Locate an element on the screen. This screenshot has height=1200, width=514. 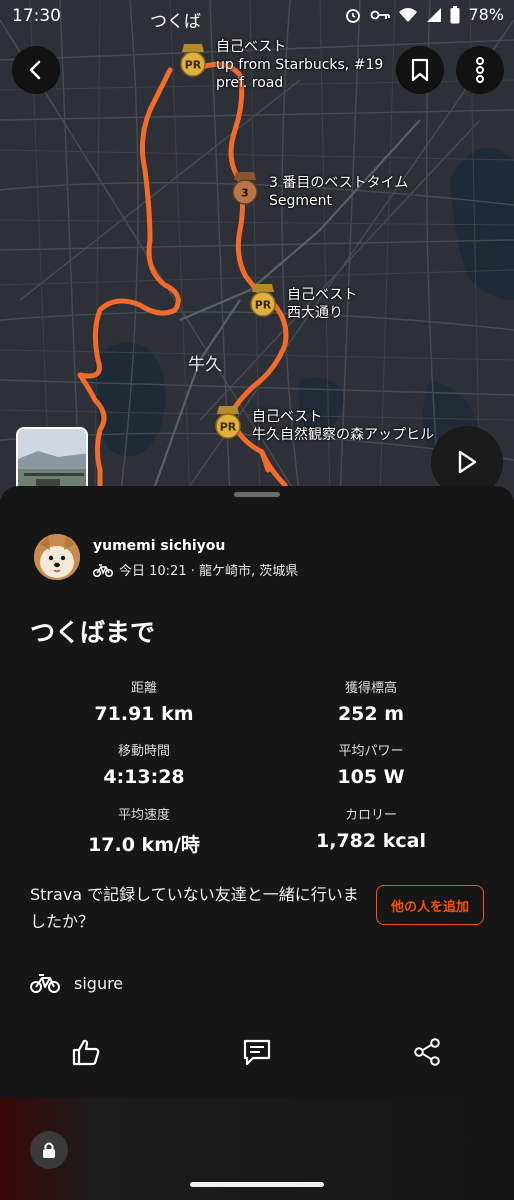
vpn-key-icon is located at coordinates (381, 14).